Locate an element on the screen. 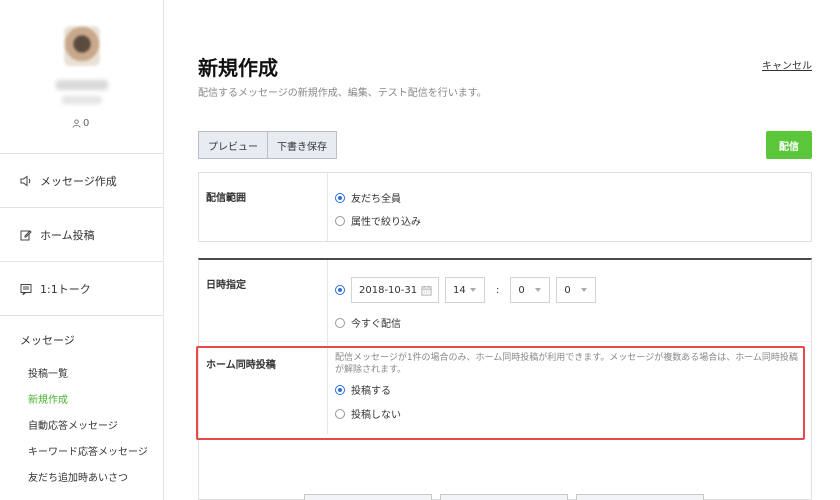 This screenshot has height=500, width=840. nav-item-one-on-one-talk: 1:1トーク is located at coordinates (81, 289).